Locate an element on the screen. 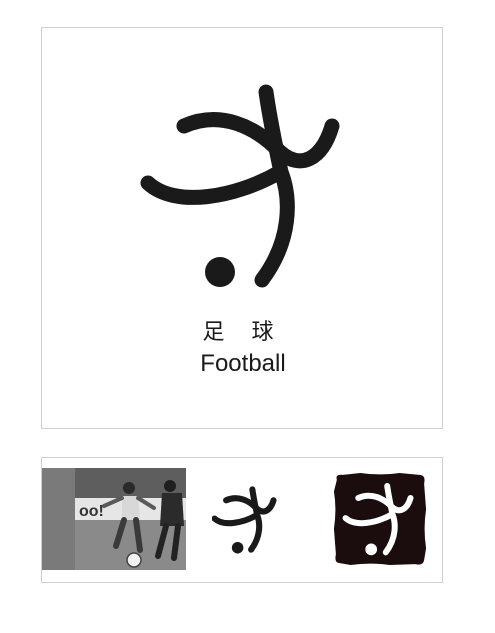 The image size is (495, 633). football-match-photo: oo! is located at coordinates (114, 519).